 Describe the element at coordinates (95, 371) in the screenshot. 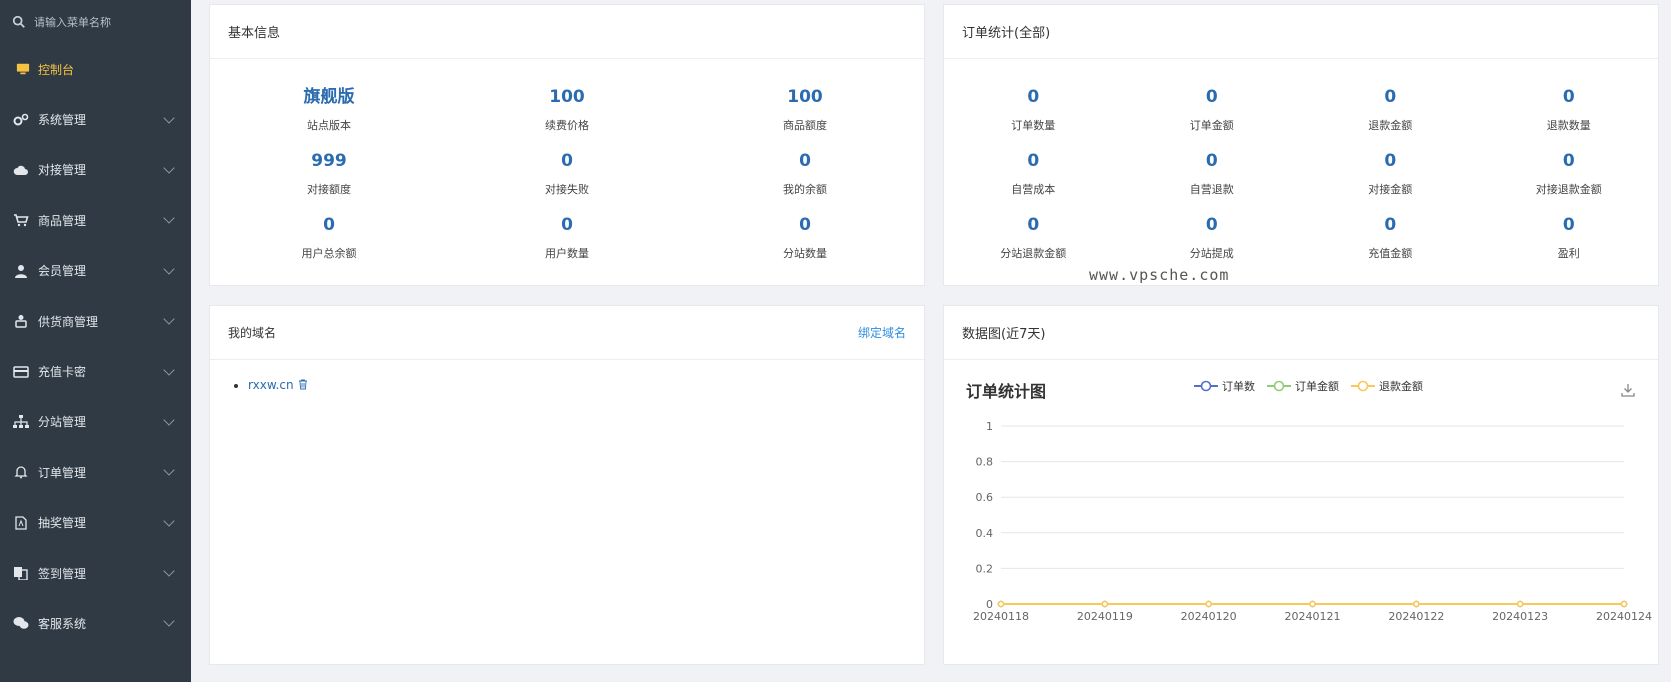

I see `sidebar-item-6: 充值卡密` at that location.